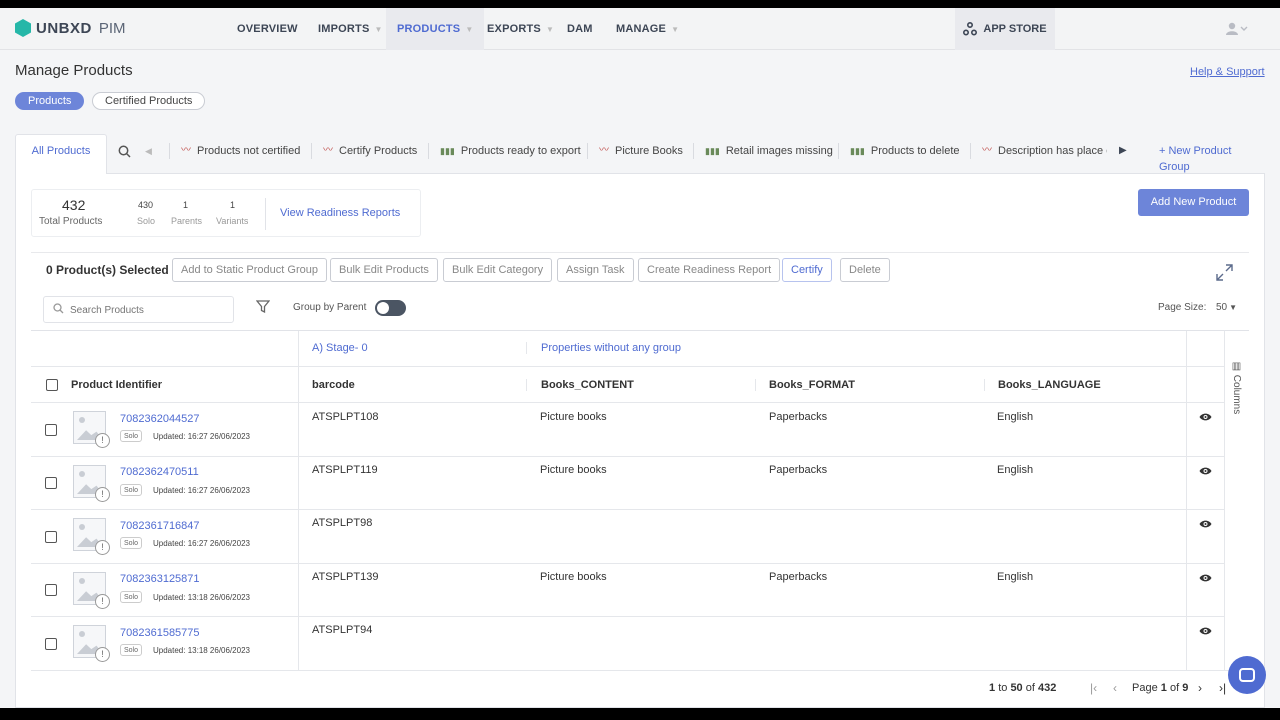 The height and width of the screenshot is (720, 1280). I want to click on cell-barcode: ATSPLPT119, so click(345, 470).